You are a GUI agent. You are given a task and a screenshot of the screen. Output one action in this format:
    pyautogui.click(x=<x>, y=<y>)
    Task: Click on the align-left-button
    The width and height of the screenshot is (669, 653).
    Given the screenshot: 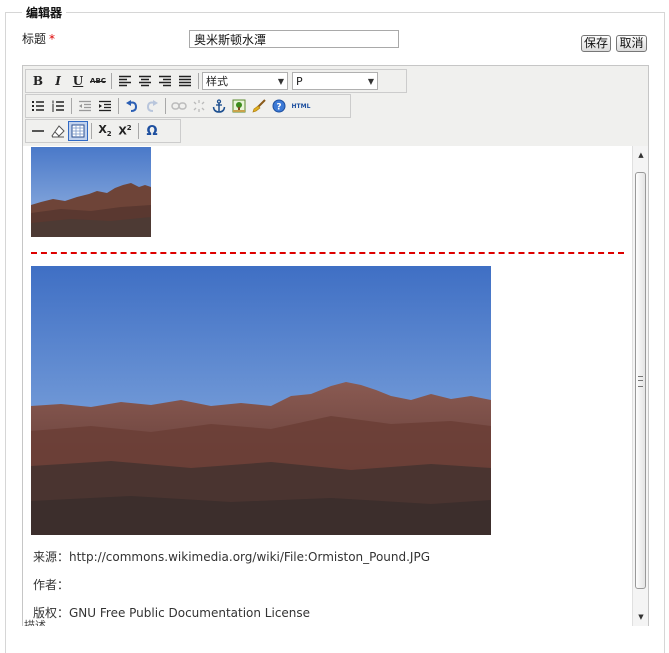 What is the action you would take?
    pyautogui.click(x=125, y=81)
    